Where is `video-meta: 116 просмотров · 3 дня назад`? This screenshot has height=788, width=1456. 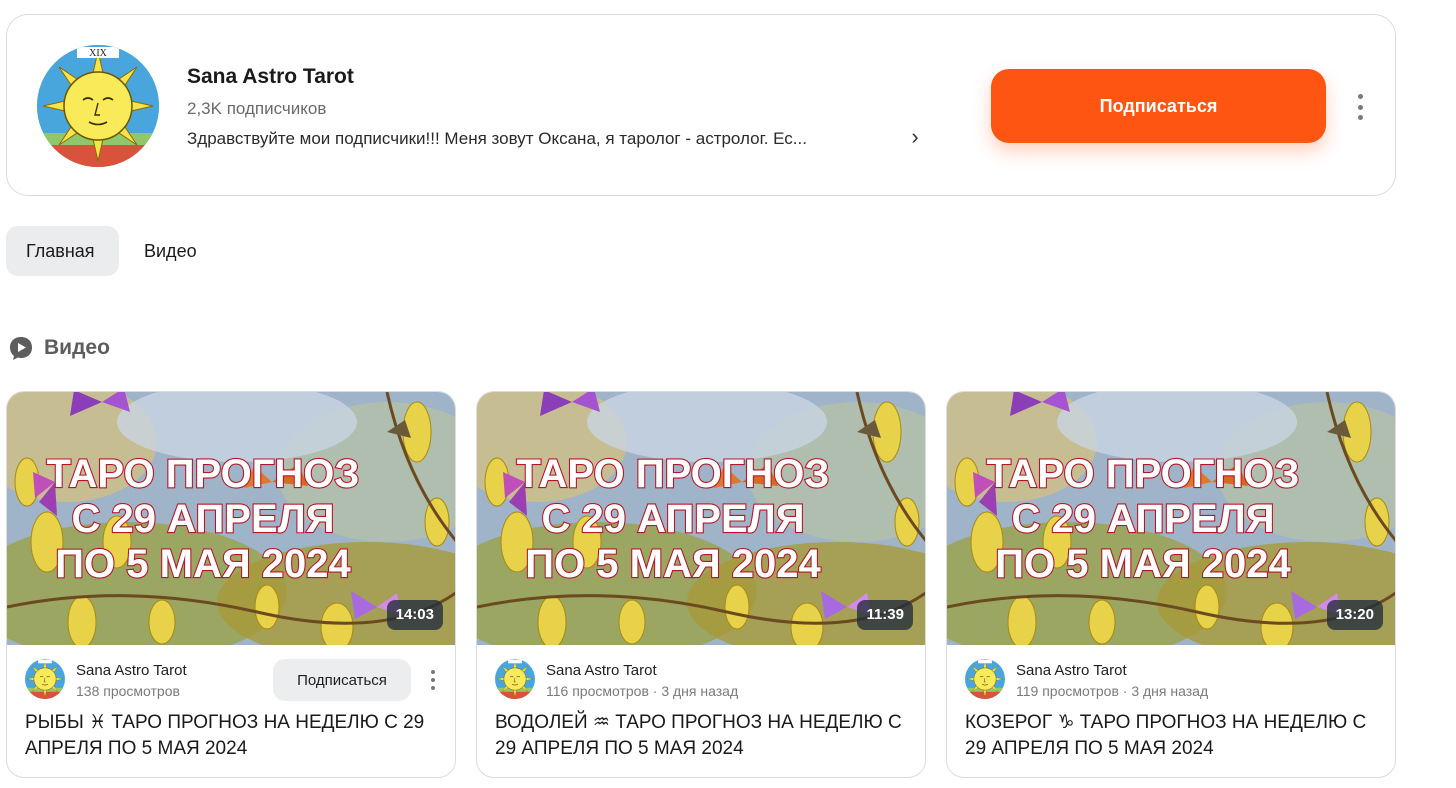
video-meta: 116 просмотров · 3 дня назад is located at coordinates (642, 691).